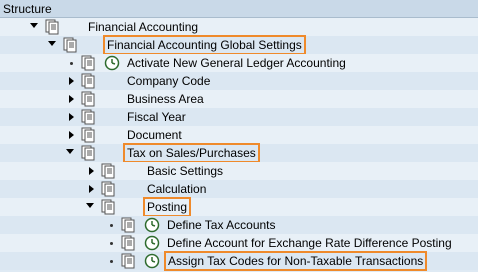 The height and width of the screenshot is (272, 478). What do you see at coordinates (239, 189) in the screenshot?
I see `tree-node-calculation: Calculation` at bounding box center [239, 189].